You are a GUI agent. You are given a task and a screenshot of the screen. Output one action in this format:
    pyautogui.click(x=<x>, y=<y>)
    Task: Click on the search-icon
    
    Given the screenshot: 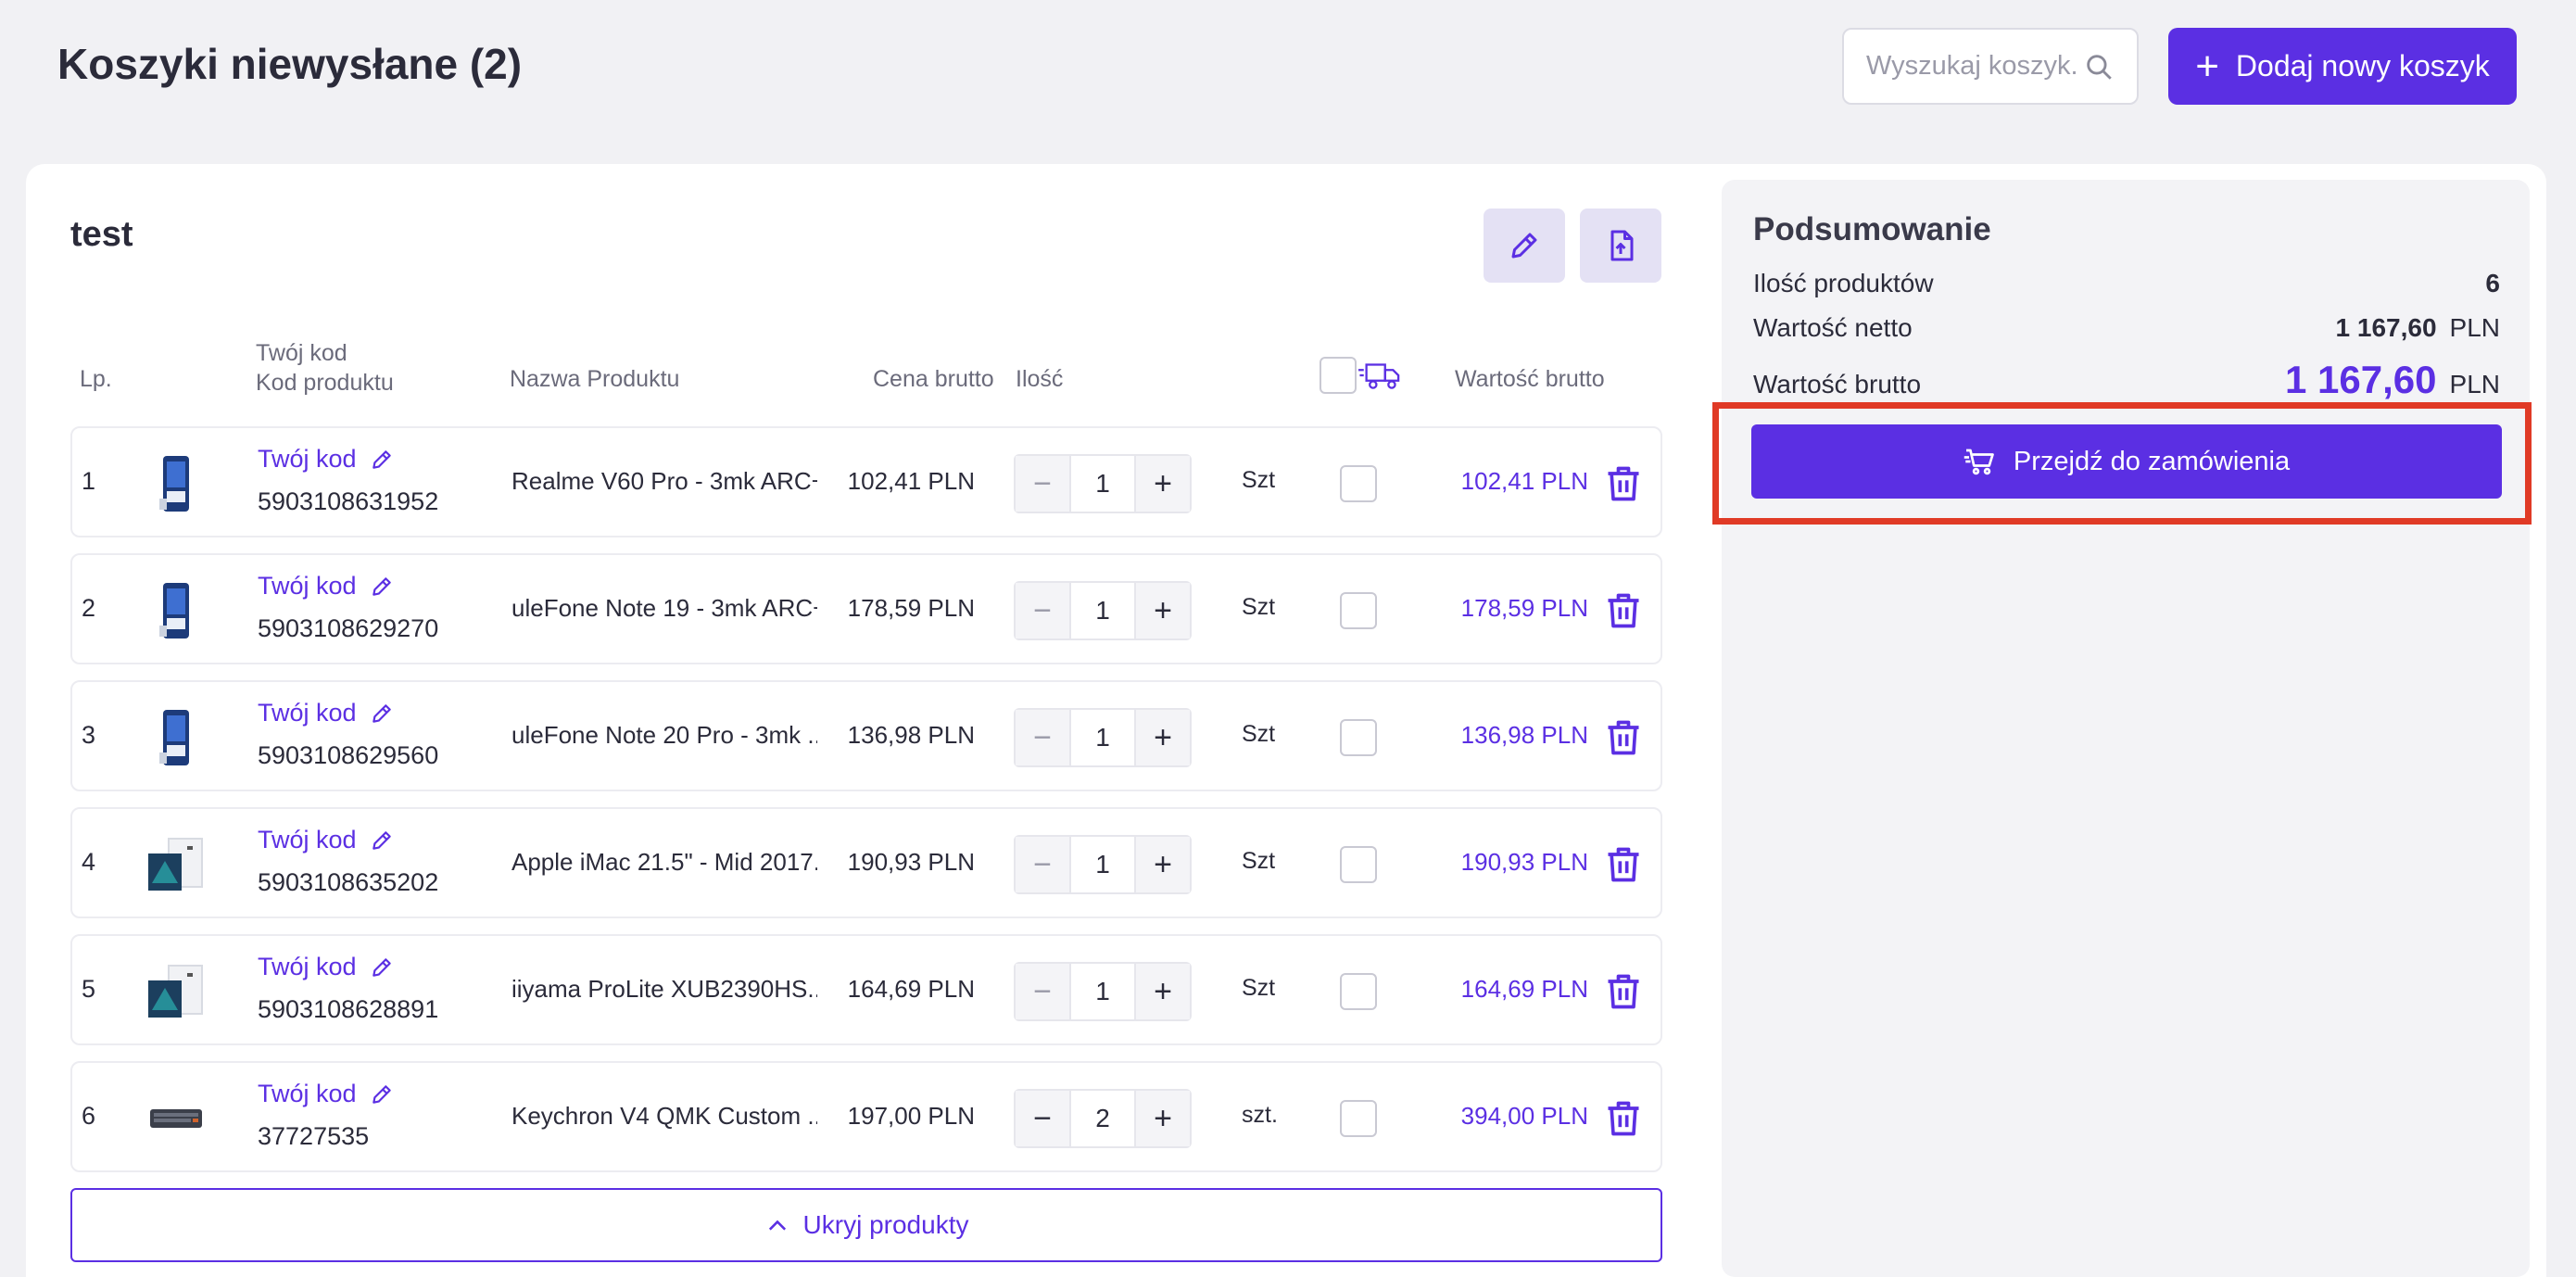 What is the action you would take?
    pyautogui.click(x=2099, y=66)
    